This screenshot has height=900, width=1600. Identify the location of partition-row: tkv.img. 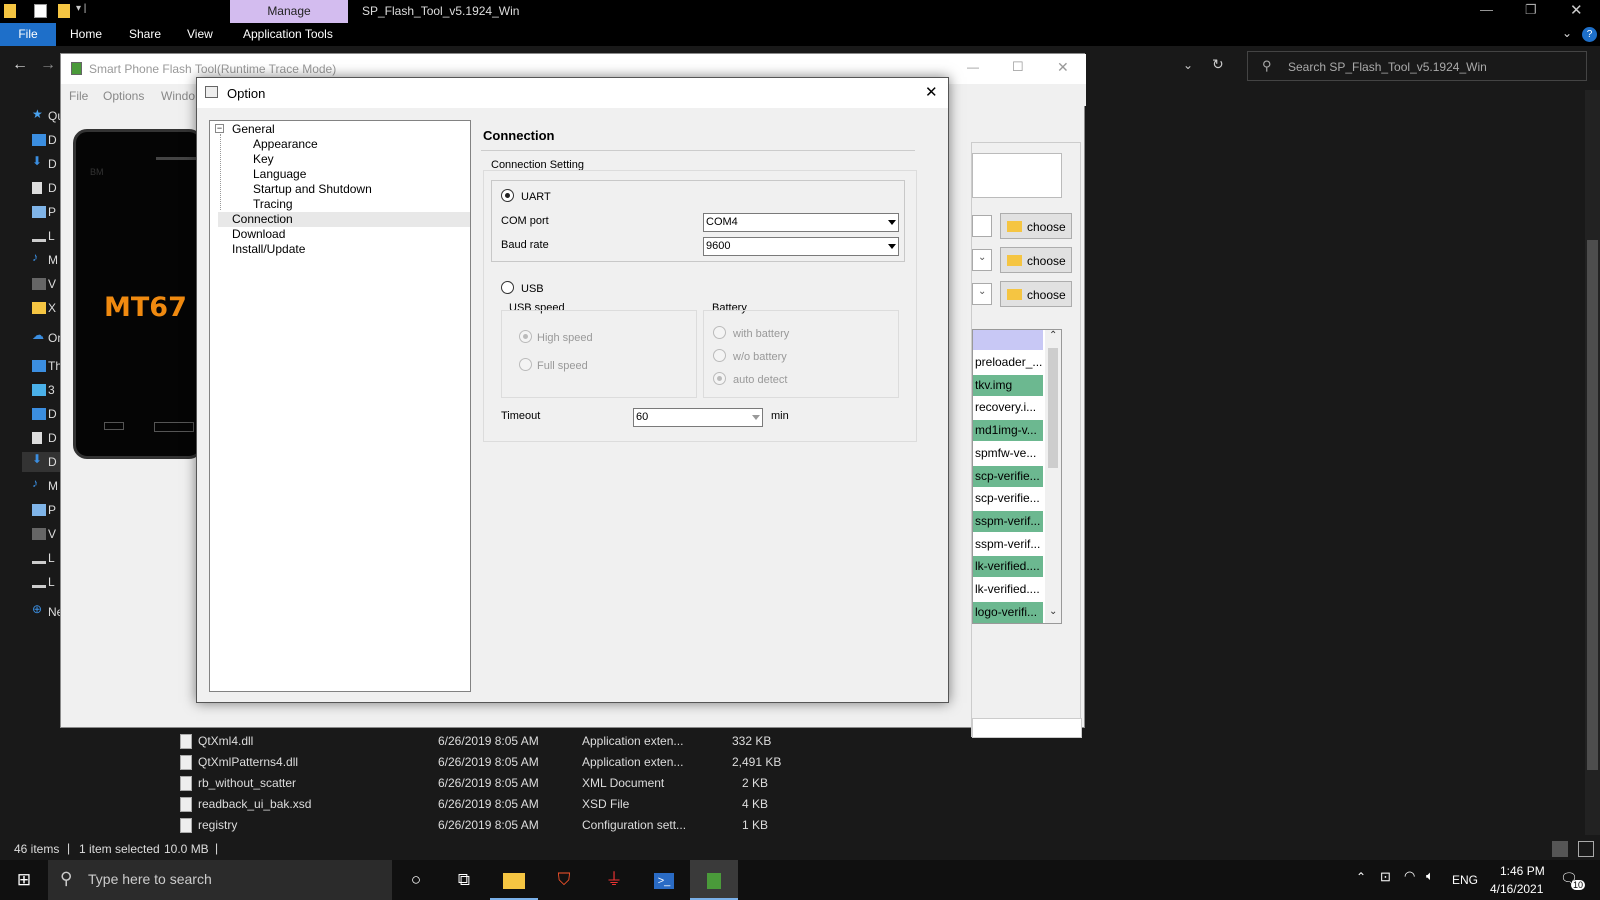
(1008, 385).